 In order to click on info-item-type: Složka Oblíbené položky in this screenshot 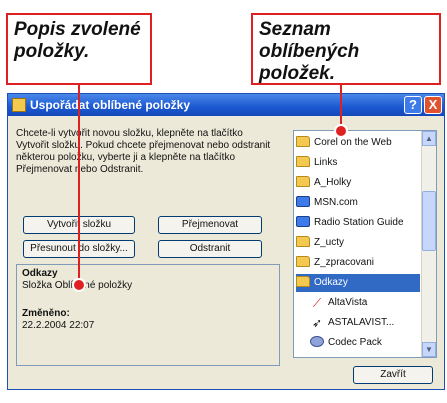, I will do `click(77, 285)`.